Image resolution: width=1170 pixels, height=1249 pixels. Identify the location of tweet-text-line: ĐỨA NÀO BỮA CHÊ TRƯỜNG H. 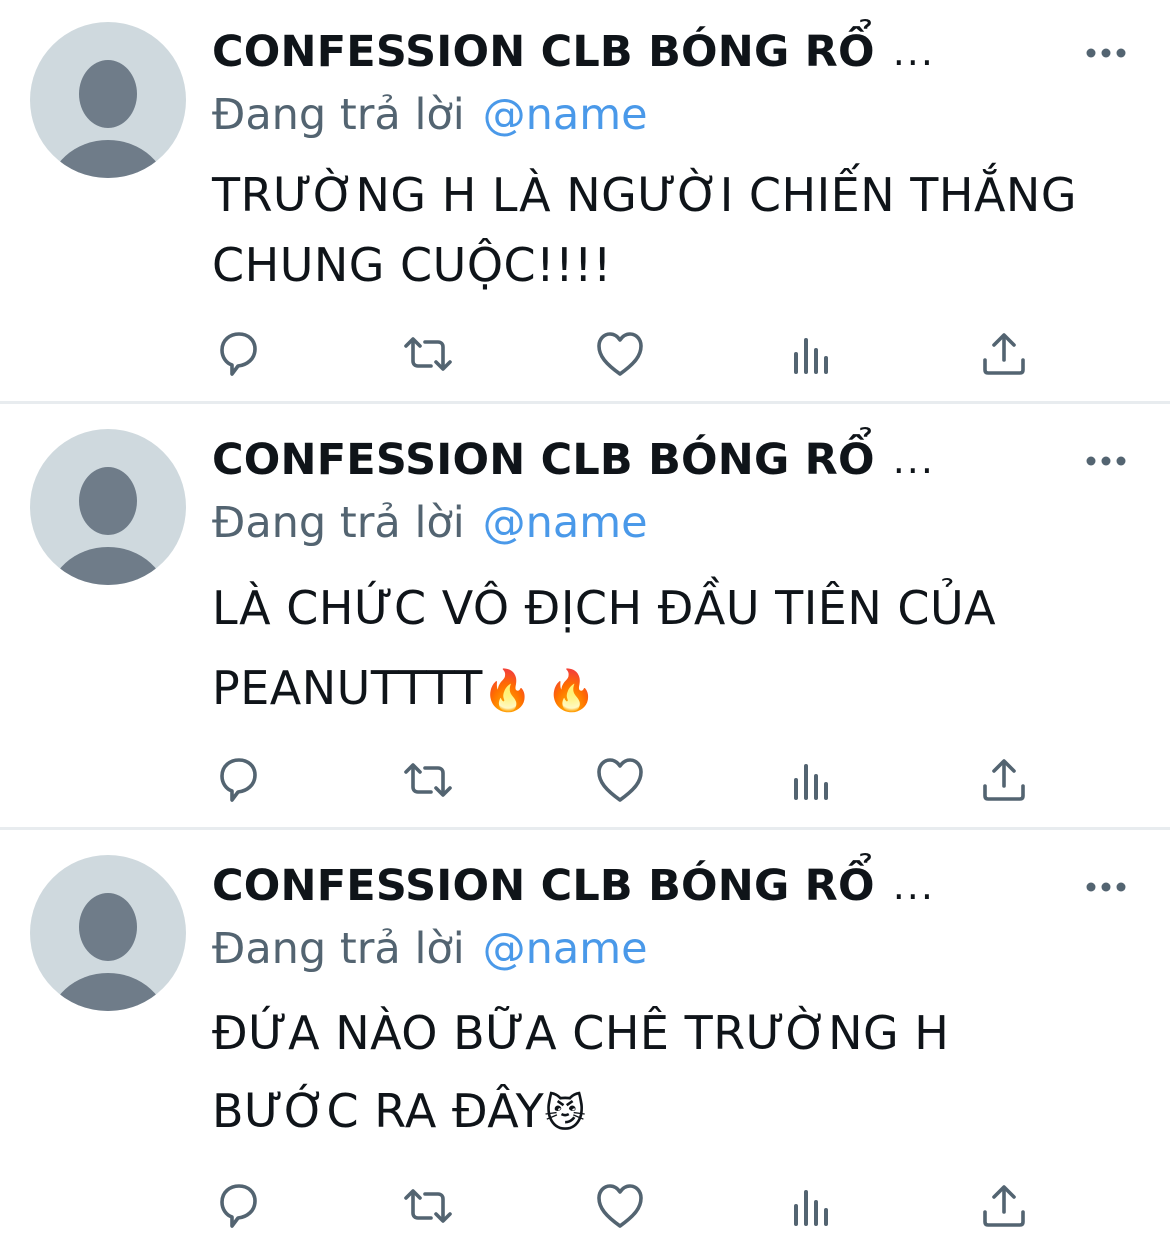
(581, 1033).